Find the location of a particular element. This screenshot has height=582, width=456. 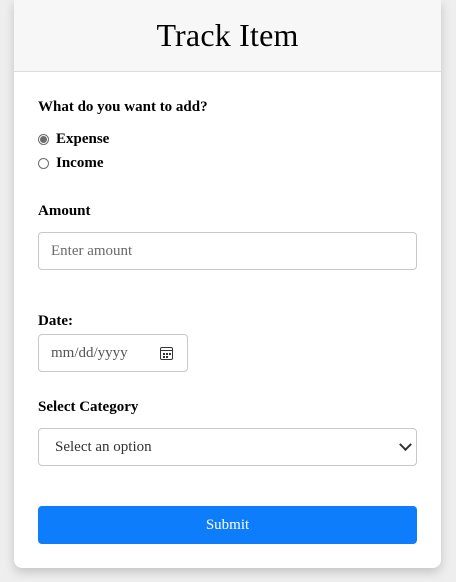

radio-income-control is located at coordinates (43, 163).